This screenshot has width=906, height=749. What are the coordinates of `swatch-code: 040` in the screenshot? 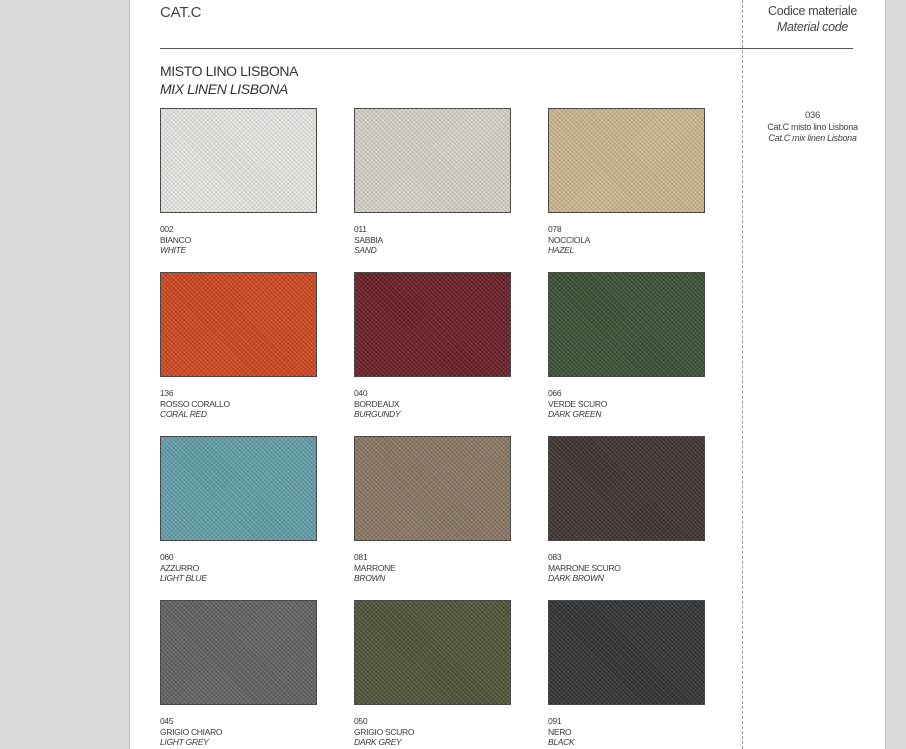 It's located at (361, 393).